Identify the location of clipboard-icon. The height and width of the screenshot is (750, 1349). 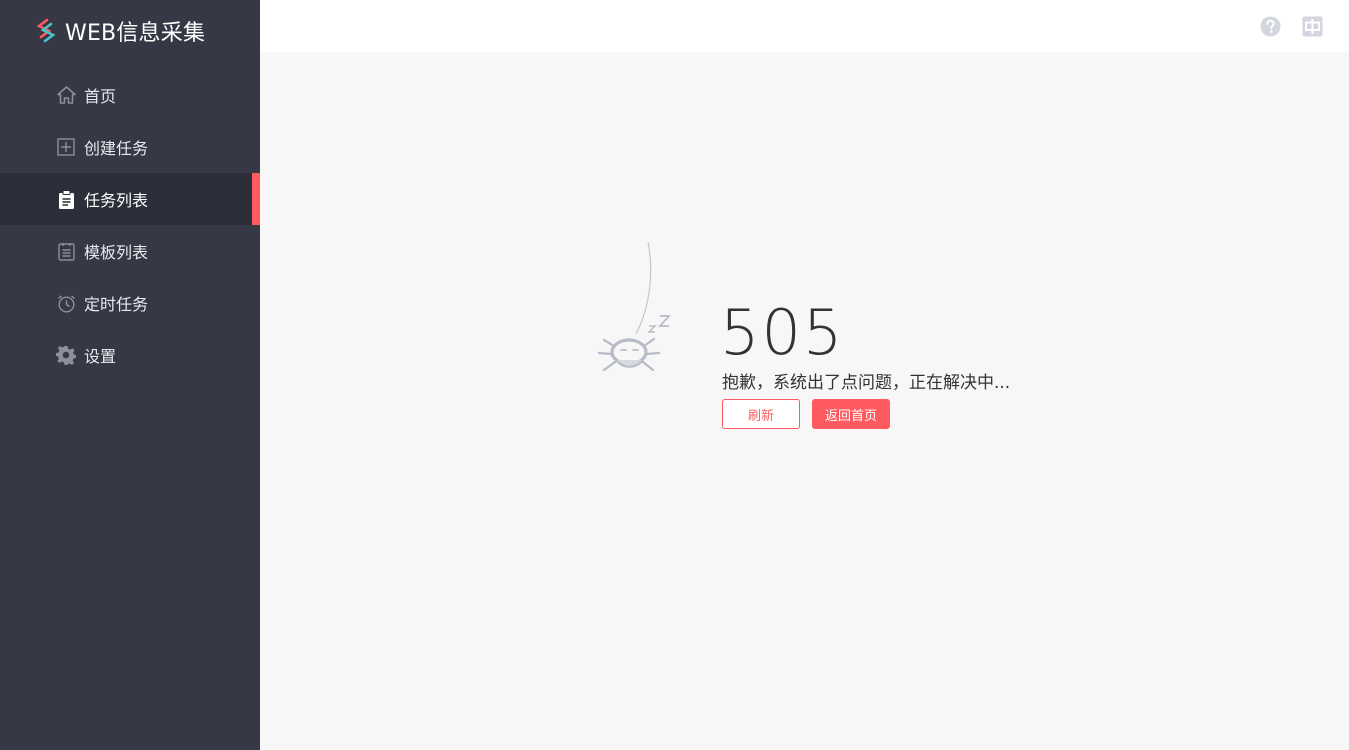
(66, 199).